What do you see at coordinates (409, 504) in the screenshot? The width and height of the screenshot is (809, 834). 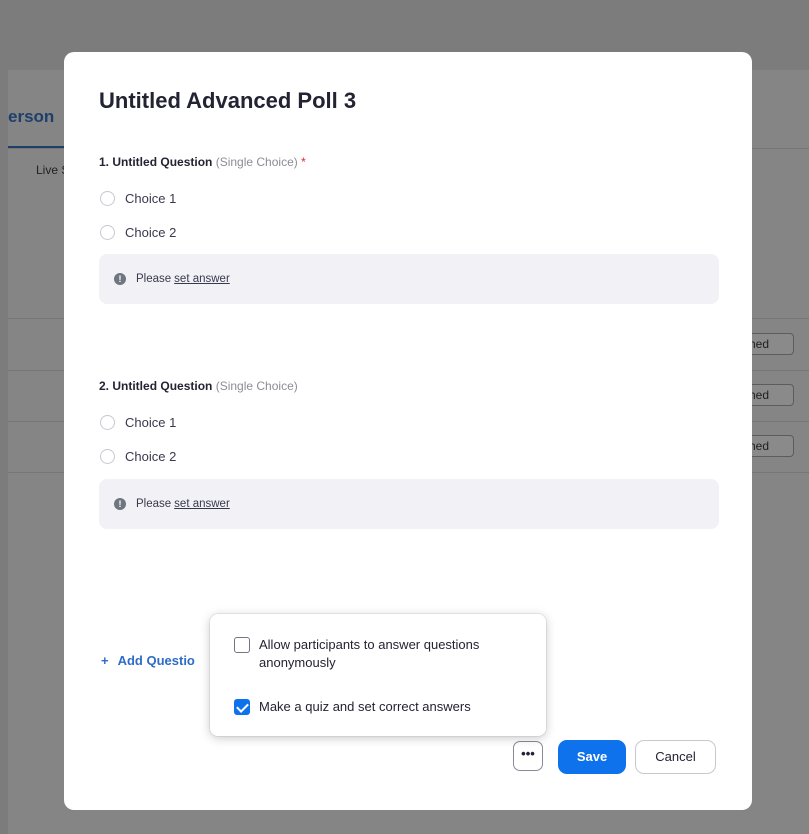 I see `question-2-answer-notice: ! Please set answer` at bounding box center [409, 504].